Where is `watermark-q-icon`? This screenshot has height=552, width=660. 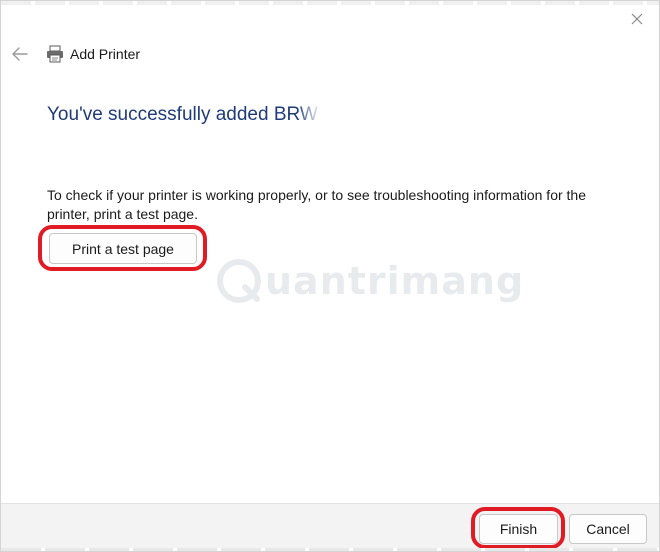 watermark-q-icon is located at coordinates (239, 281).